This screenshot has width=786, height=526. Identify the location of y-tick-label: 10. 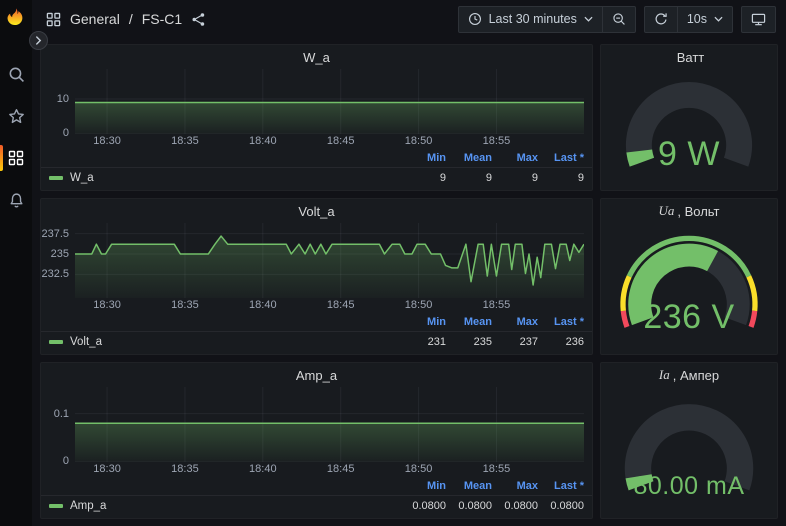
(62, 99).